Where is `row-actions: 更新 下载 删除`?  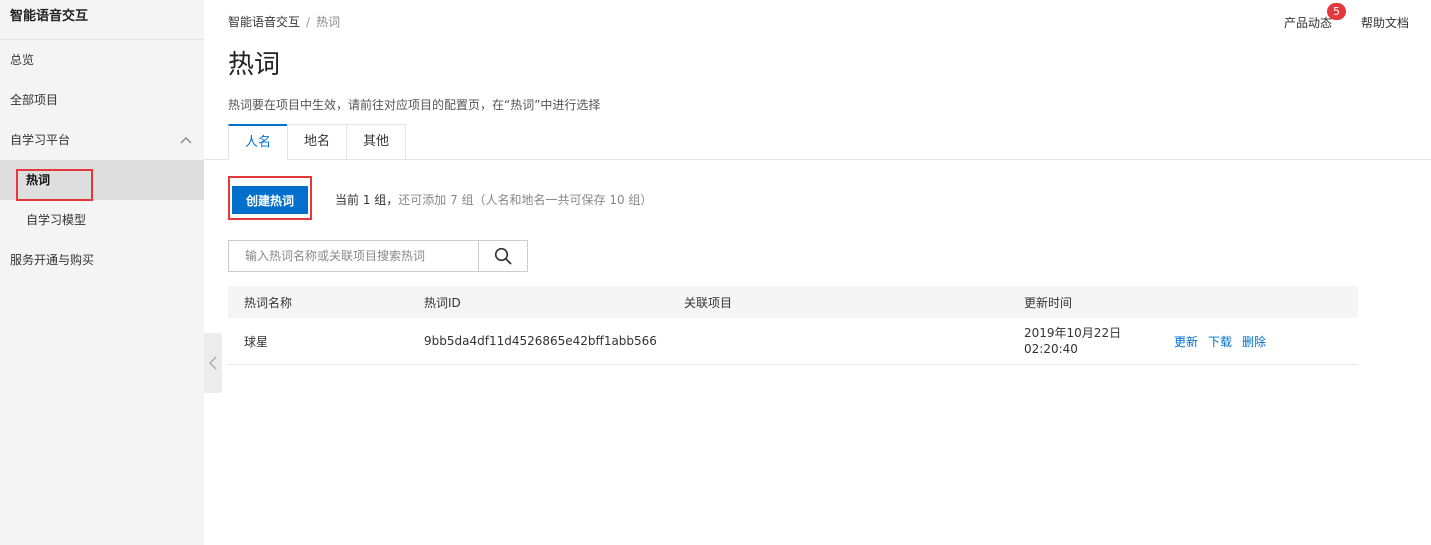 row-actions: 更新 下载 删除 is located at coordinates (1220, 341).